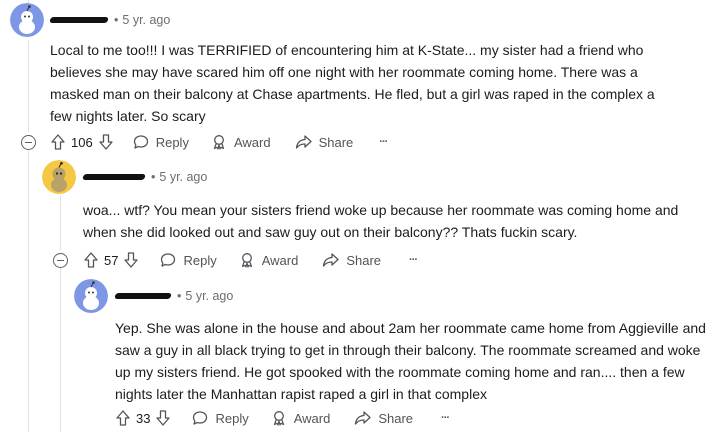 The height and width of the screenshot is (432, 715). I want to click on comment-actions: 106 Reply Award Share ···, so click(219, 142).